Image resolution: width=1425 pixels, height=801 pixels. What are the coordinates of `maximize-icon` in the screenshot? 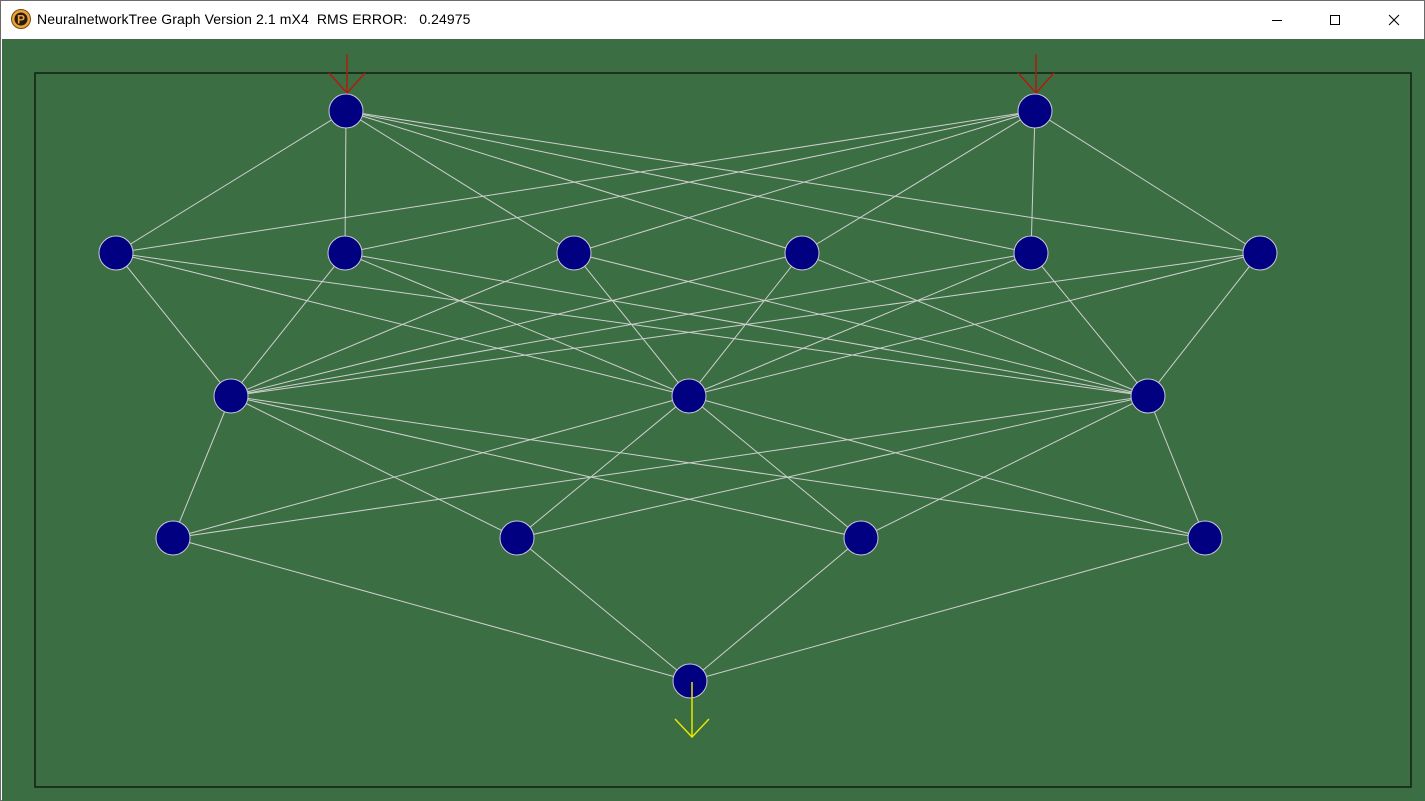 It's located at (1335, 20).